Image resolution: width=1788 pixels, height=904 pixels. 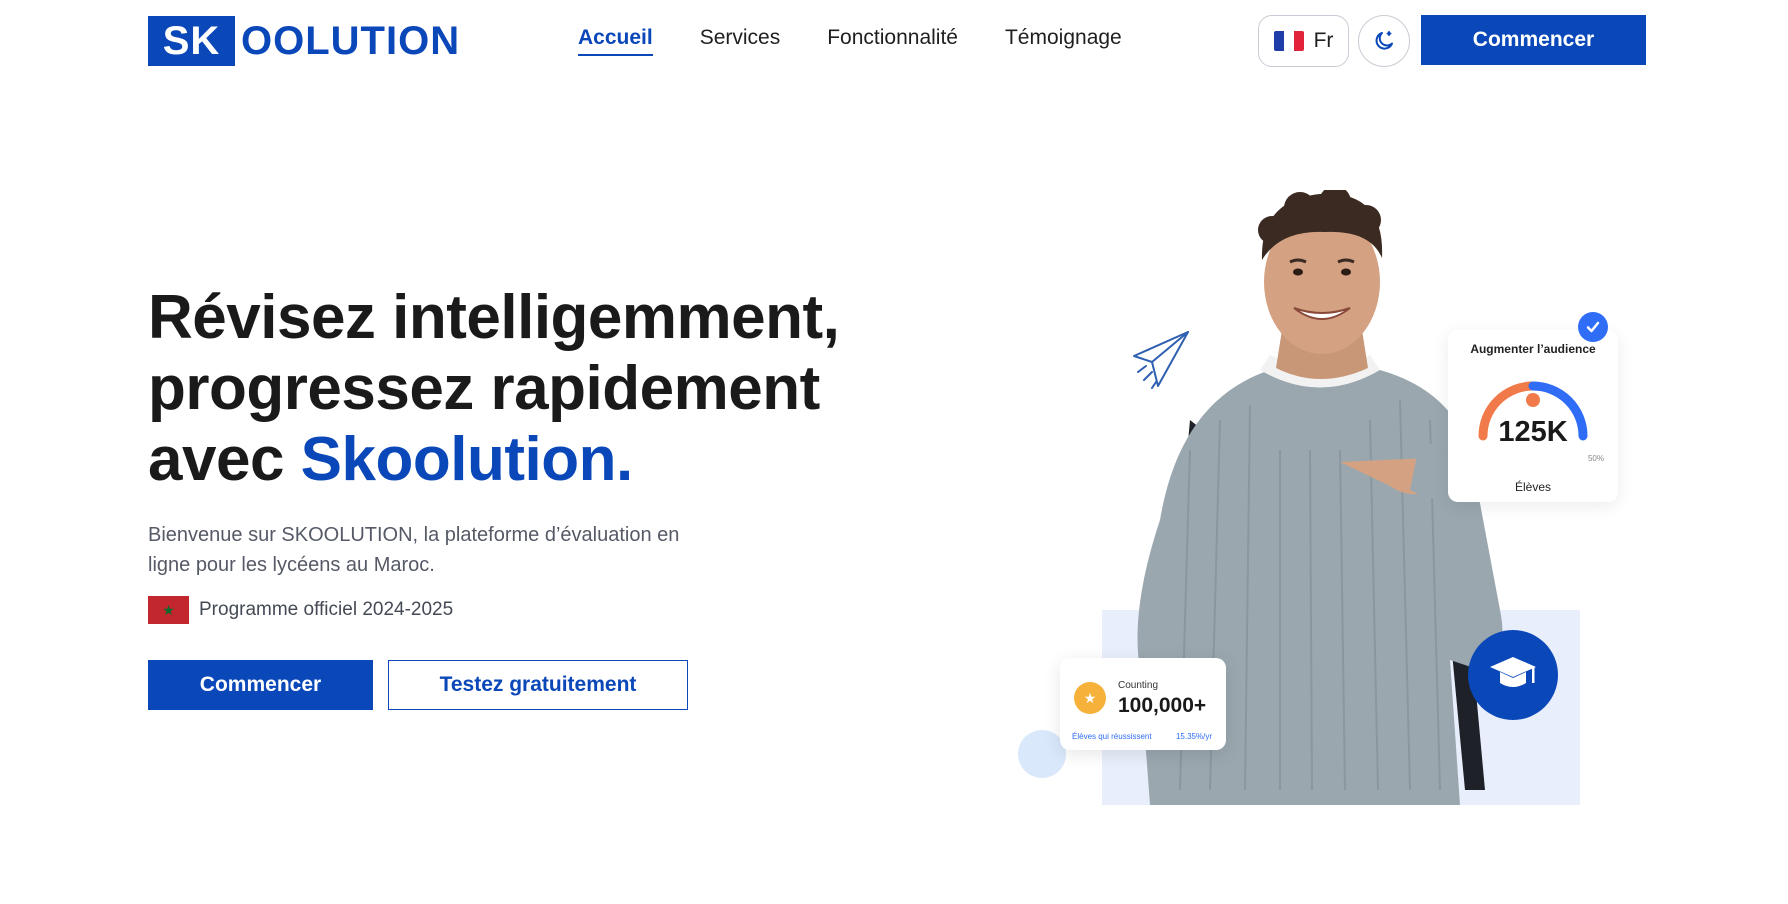 I want to click on free-trial-button: Testez gratuitement, so click(x=538, y=685).